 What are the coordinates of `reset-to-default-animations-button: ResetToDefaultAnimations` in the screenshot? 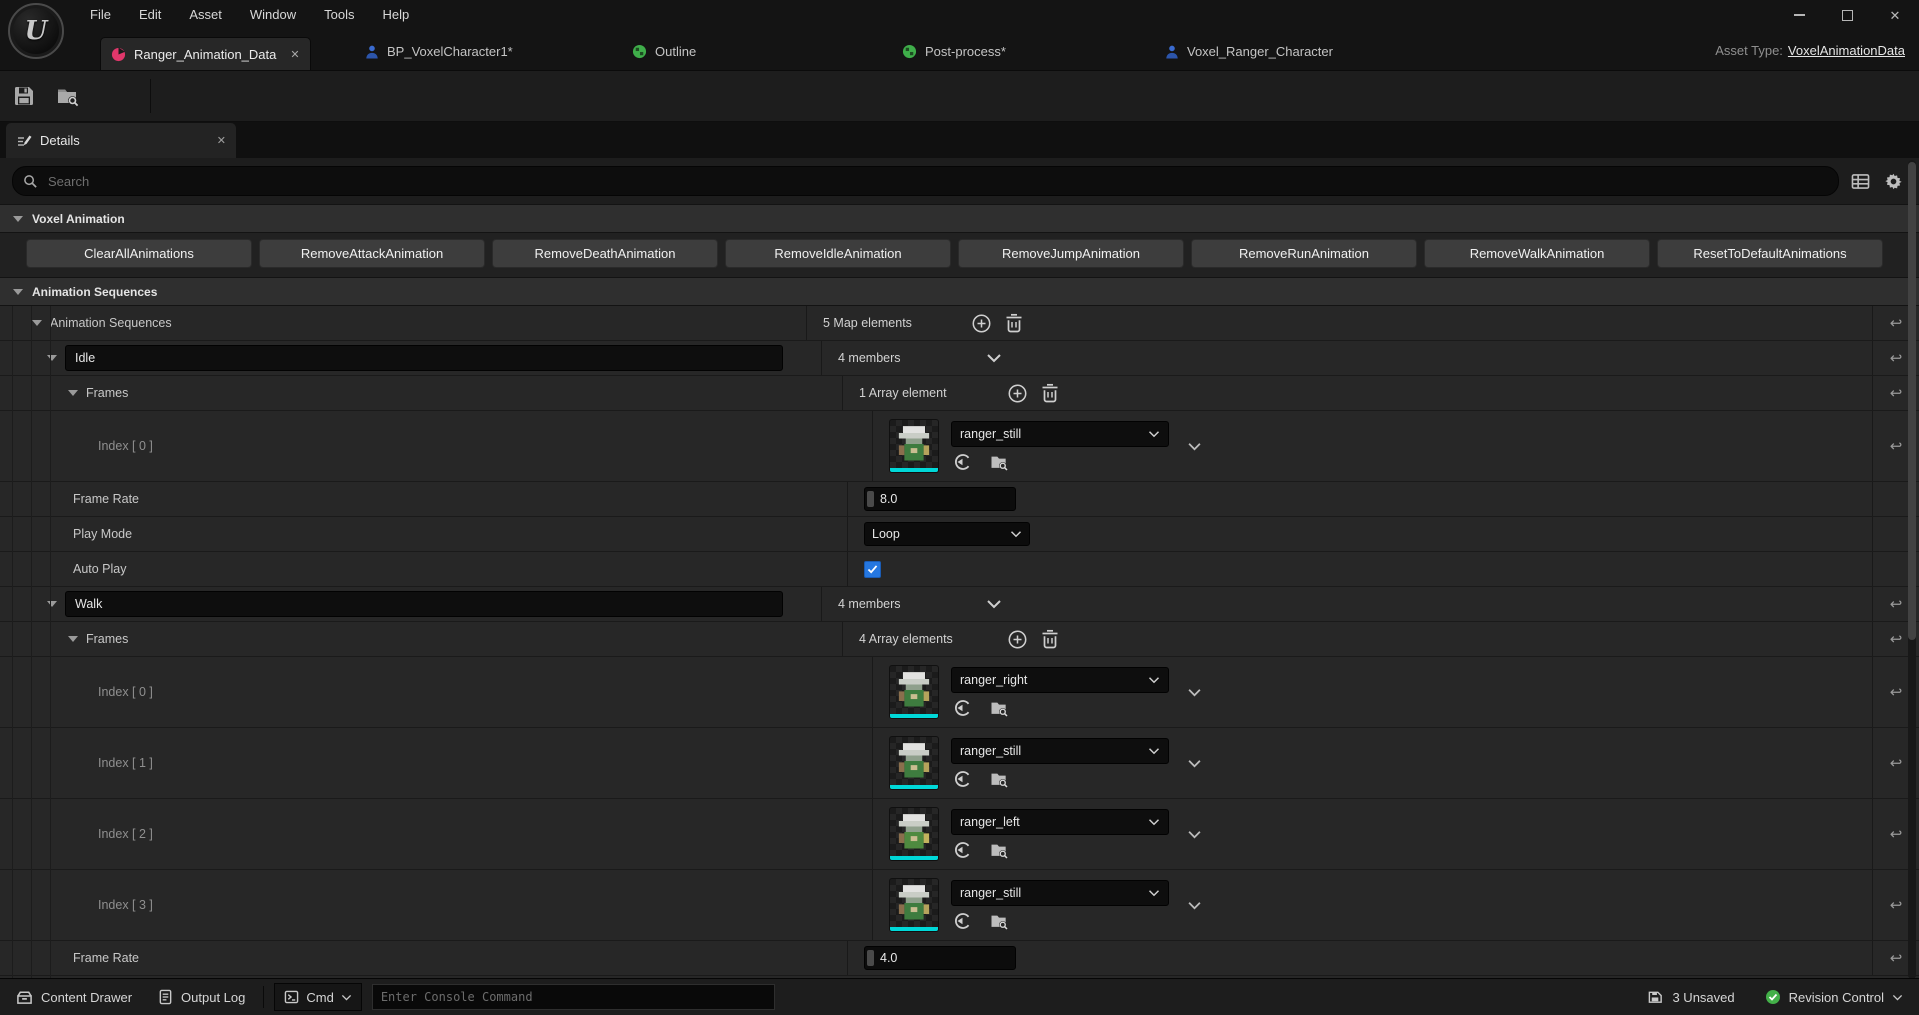 It's located at (1770, 253).